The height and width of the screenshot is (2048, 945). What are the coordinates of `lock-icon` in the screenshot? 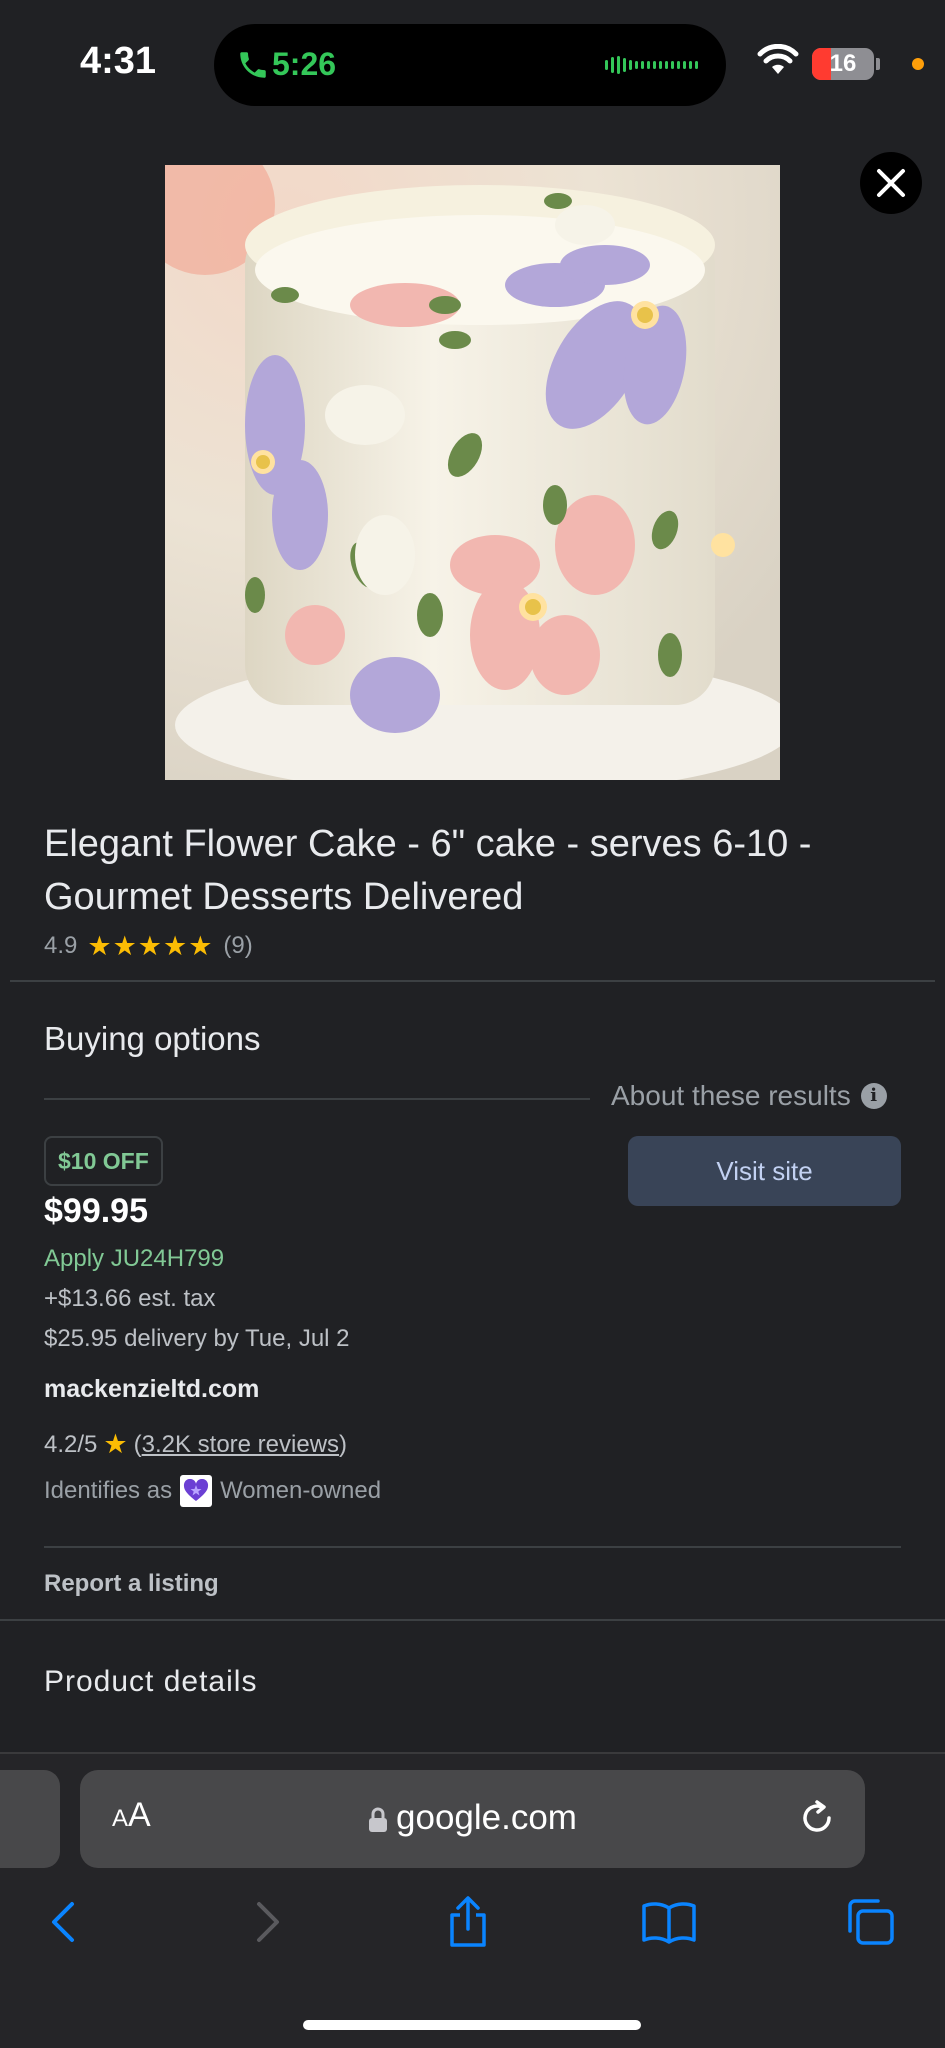 It's located at (378, 1819).